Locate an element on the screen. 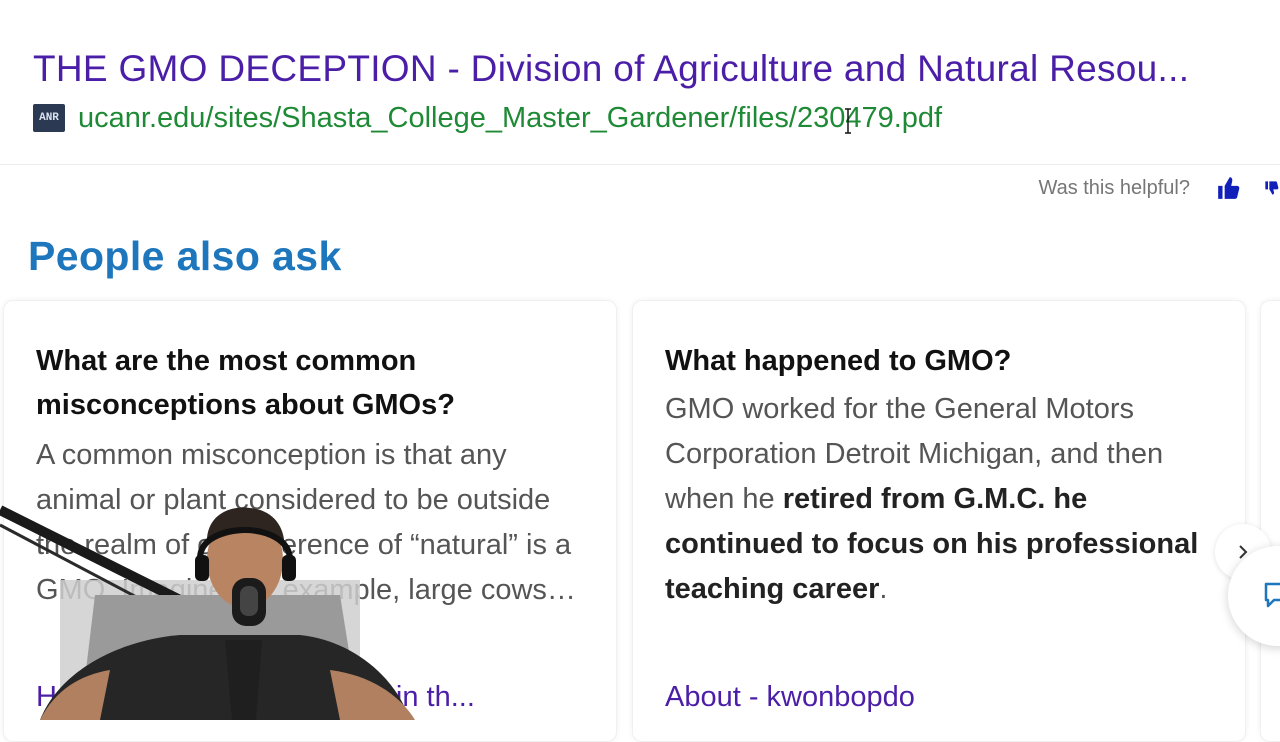 The image size is (1280, 742). site-favicon: ANR is located at coordinates (49, 118).